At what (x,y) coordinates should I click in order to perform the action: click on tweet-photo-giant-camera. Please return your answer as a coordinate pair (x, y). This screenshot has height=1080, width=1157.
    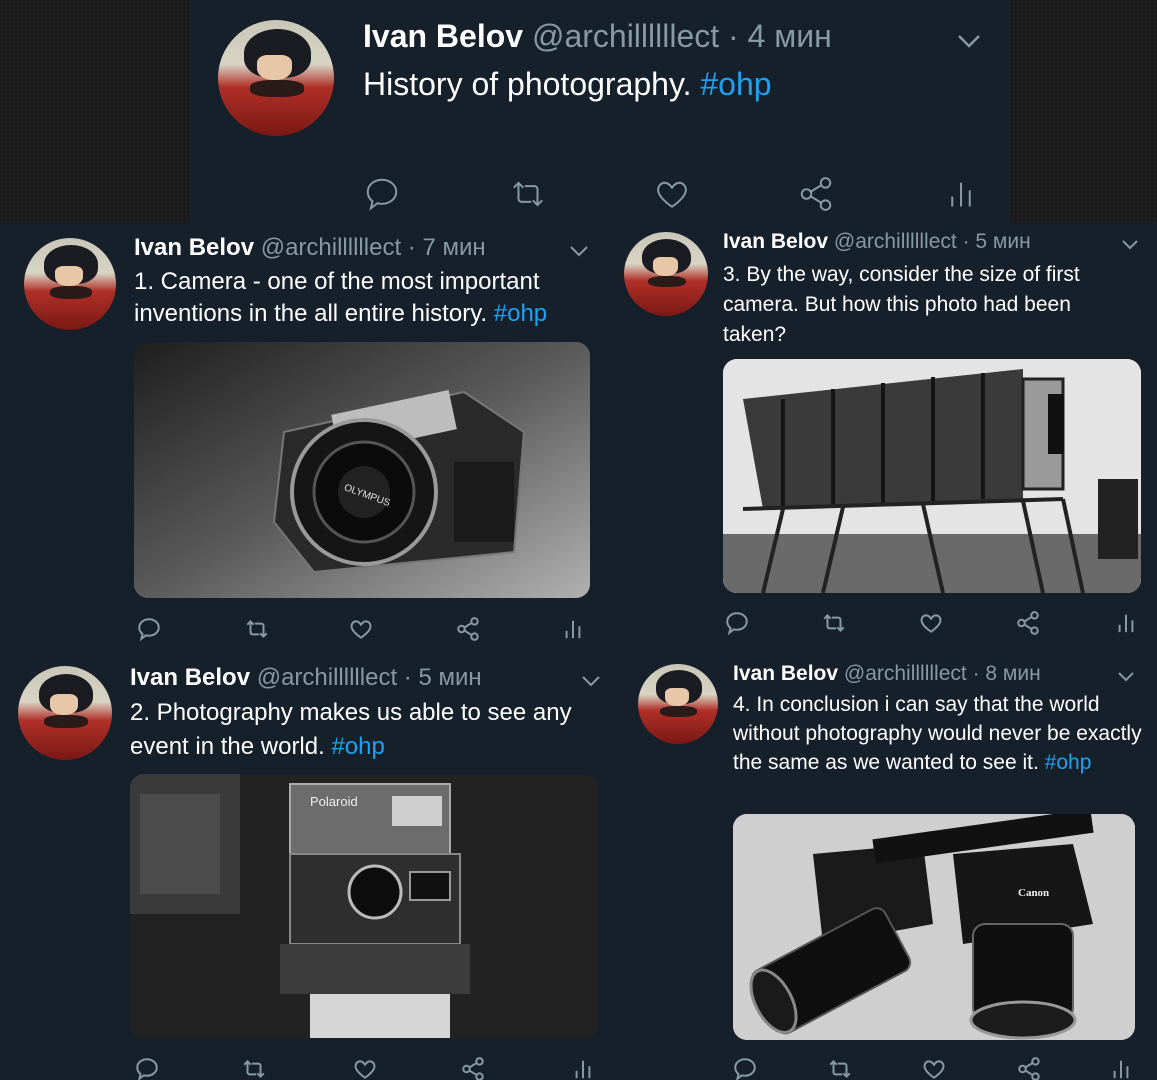
    Looking at the image, I should click on (932, 476).